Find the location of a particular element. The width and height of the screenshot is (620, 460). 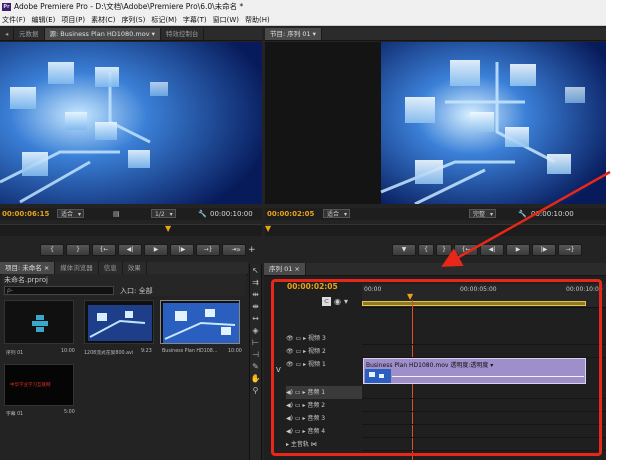

tab-sequence: 序列 01 × is located at coordinates (285, 269).